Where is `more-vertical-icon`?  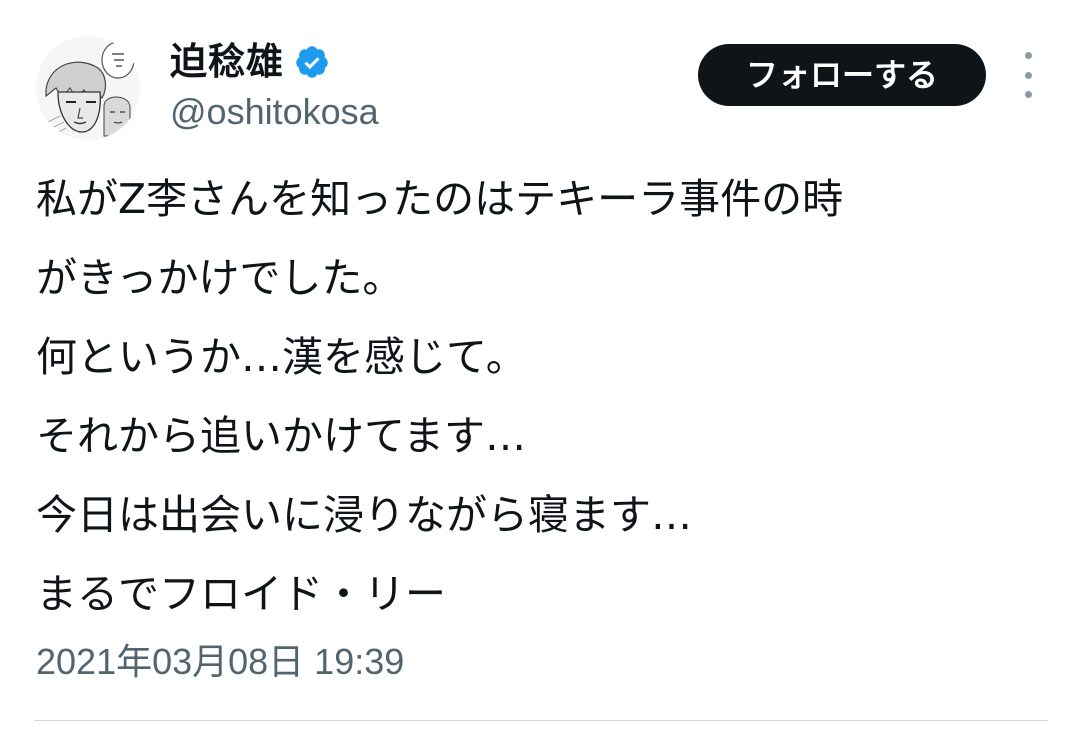 more-vertical-icon is located at coordinates (1028, 75).